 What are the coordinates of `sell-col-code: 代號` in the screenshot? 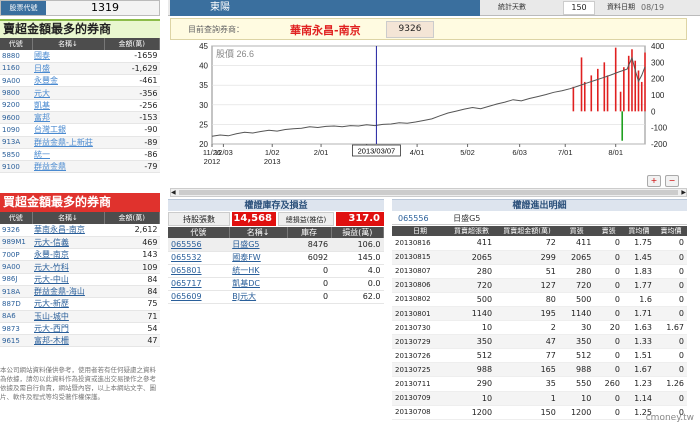 It's located at (16, 44).